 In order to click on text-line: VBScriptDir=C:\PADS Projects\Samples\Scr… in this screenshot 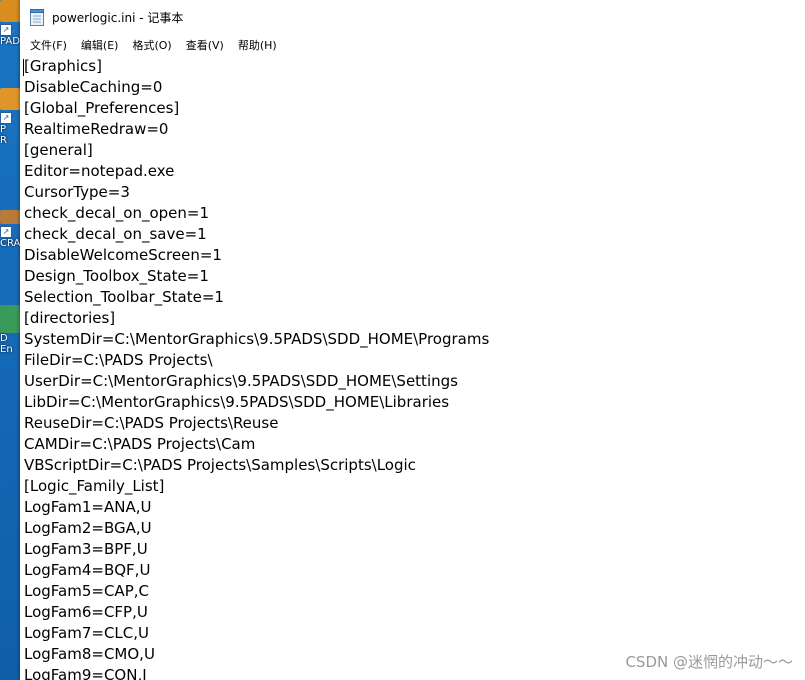, I will do `click(220, 465)`.